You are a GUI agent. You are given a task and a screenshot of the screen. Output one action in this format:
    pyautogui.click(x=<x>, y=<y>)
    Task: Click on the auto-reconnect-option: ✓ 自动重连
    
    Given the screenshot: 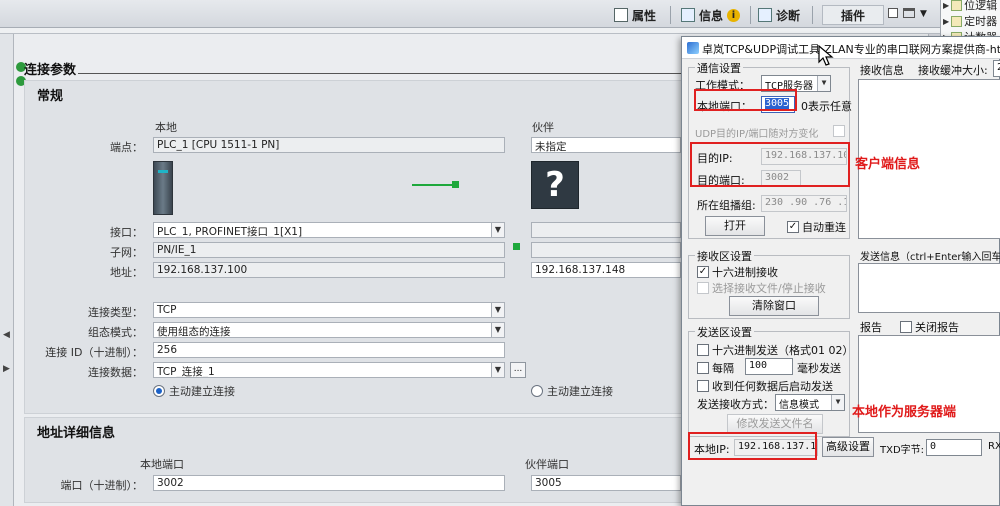 What is the action you would take?
    pyautogui.click(x=816, y=227)
    